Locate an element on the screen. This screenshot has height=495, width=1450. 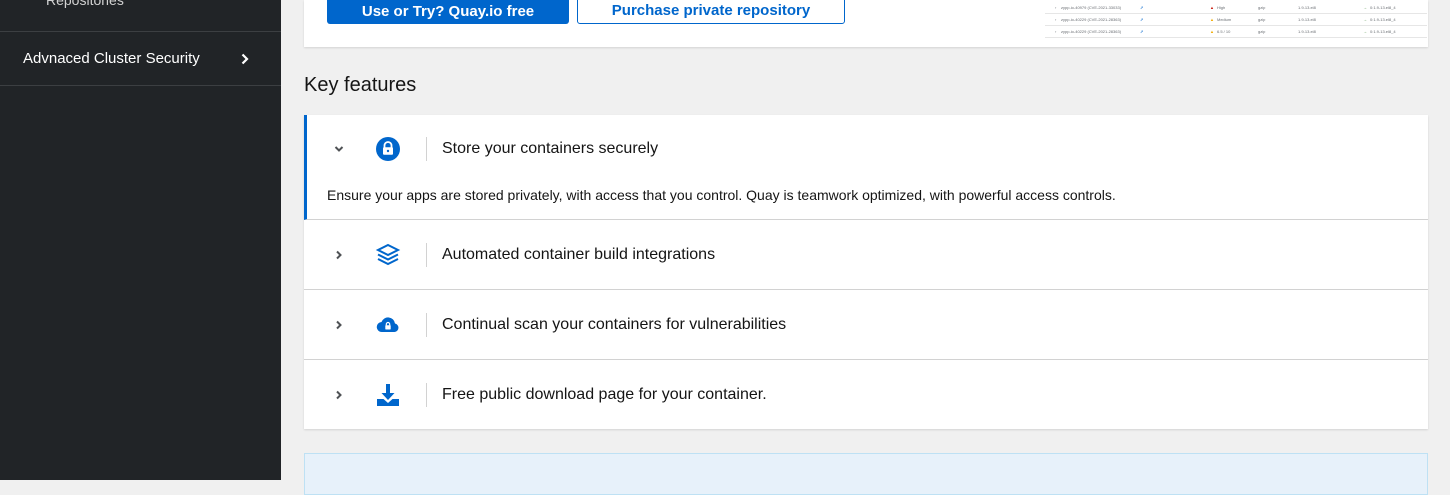
key-features-heading: Key features is located at coordinates (360, 85).